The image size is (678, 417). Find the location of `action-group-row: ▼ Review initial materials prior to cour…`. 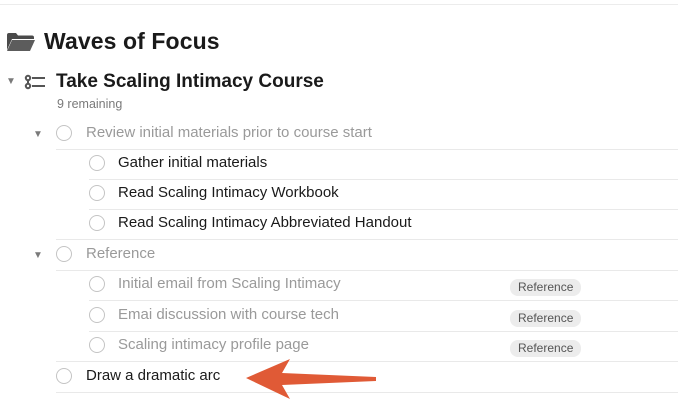

action-group-row: ▼ Review initial materials prior to cour… is located at coordinates (339, 135).